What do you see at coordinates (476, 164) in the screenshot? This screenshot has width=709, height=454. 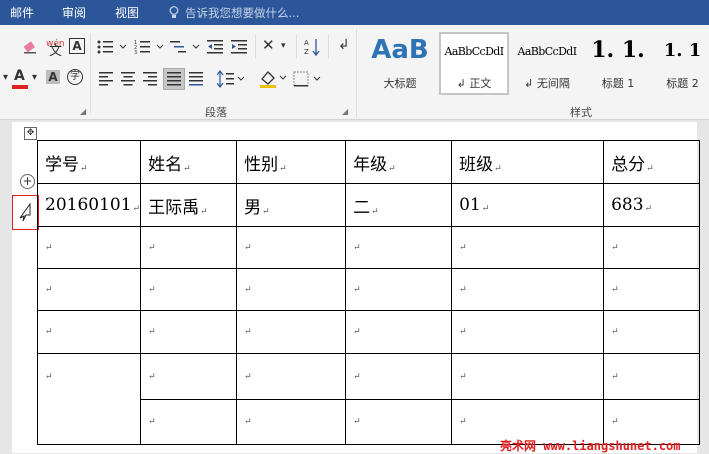 I see `header-class: 班级` at bounding box center [476, 164].